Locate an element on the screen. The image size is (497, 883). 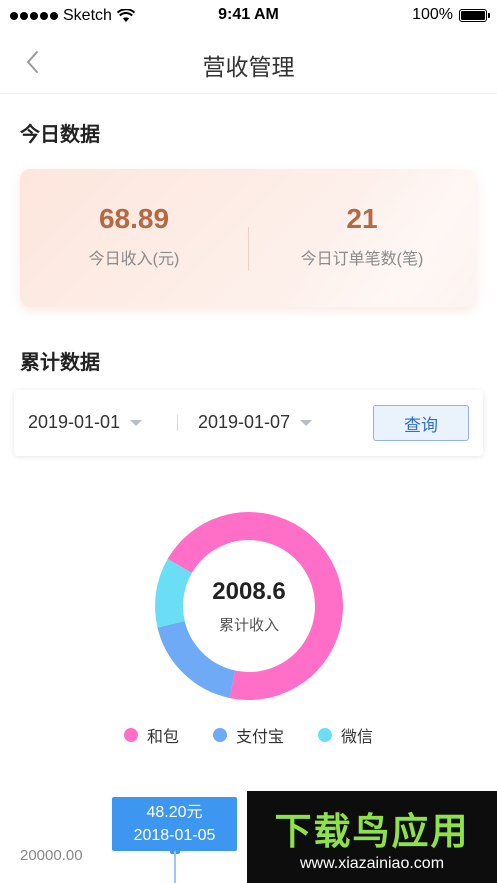
start-date-value: 2019-01-01 is located at coordinates (74, 422).